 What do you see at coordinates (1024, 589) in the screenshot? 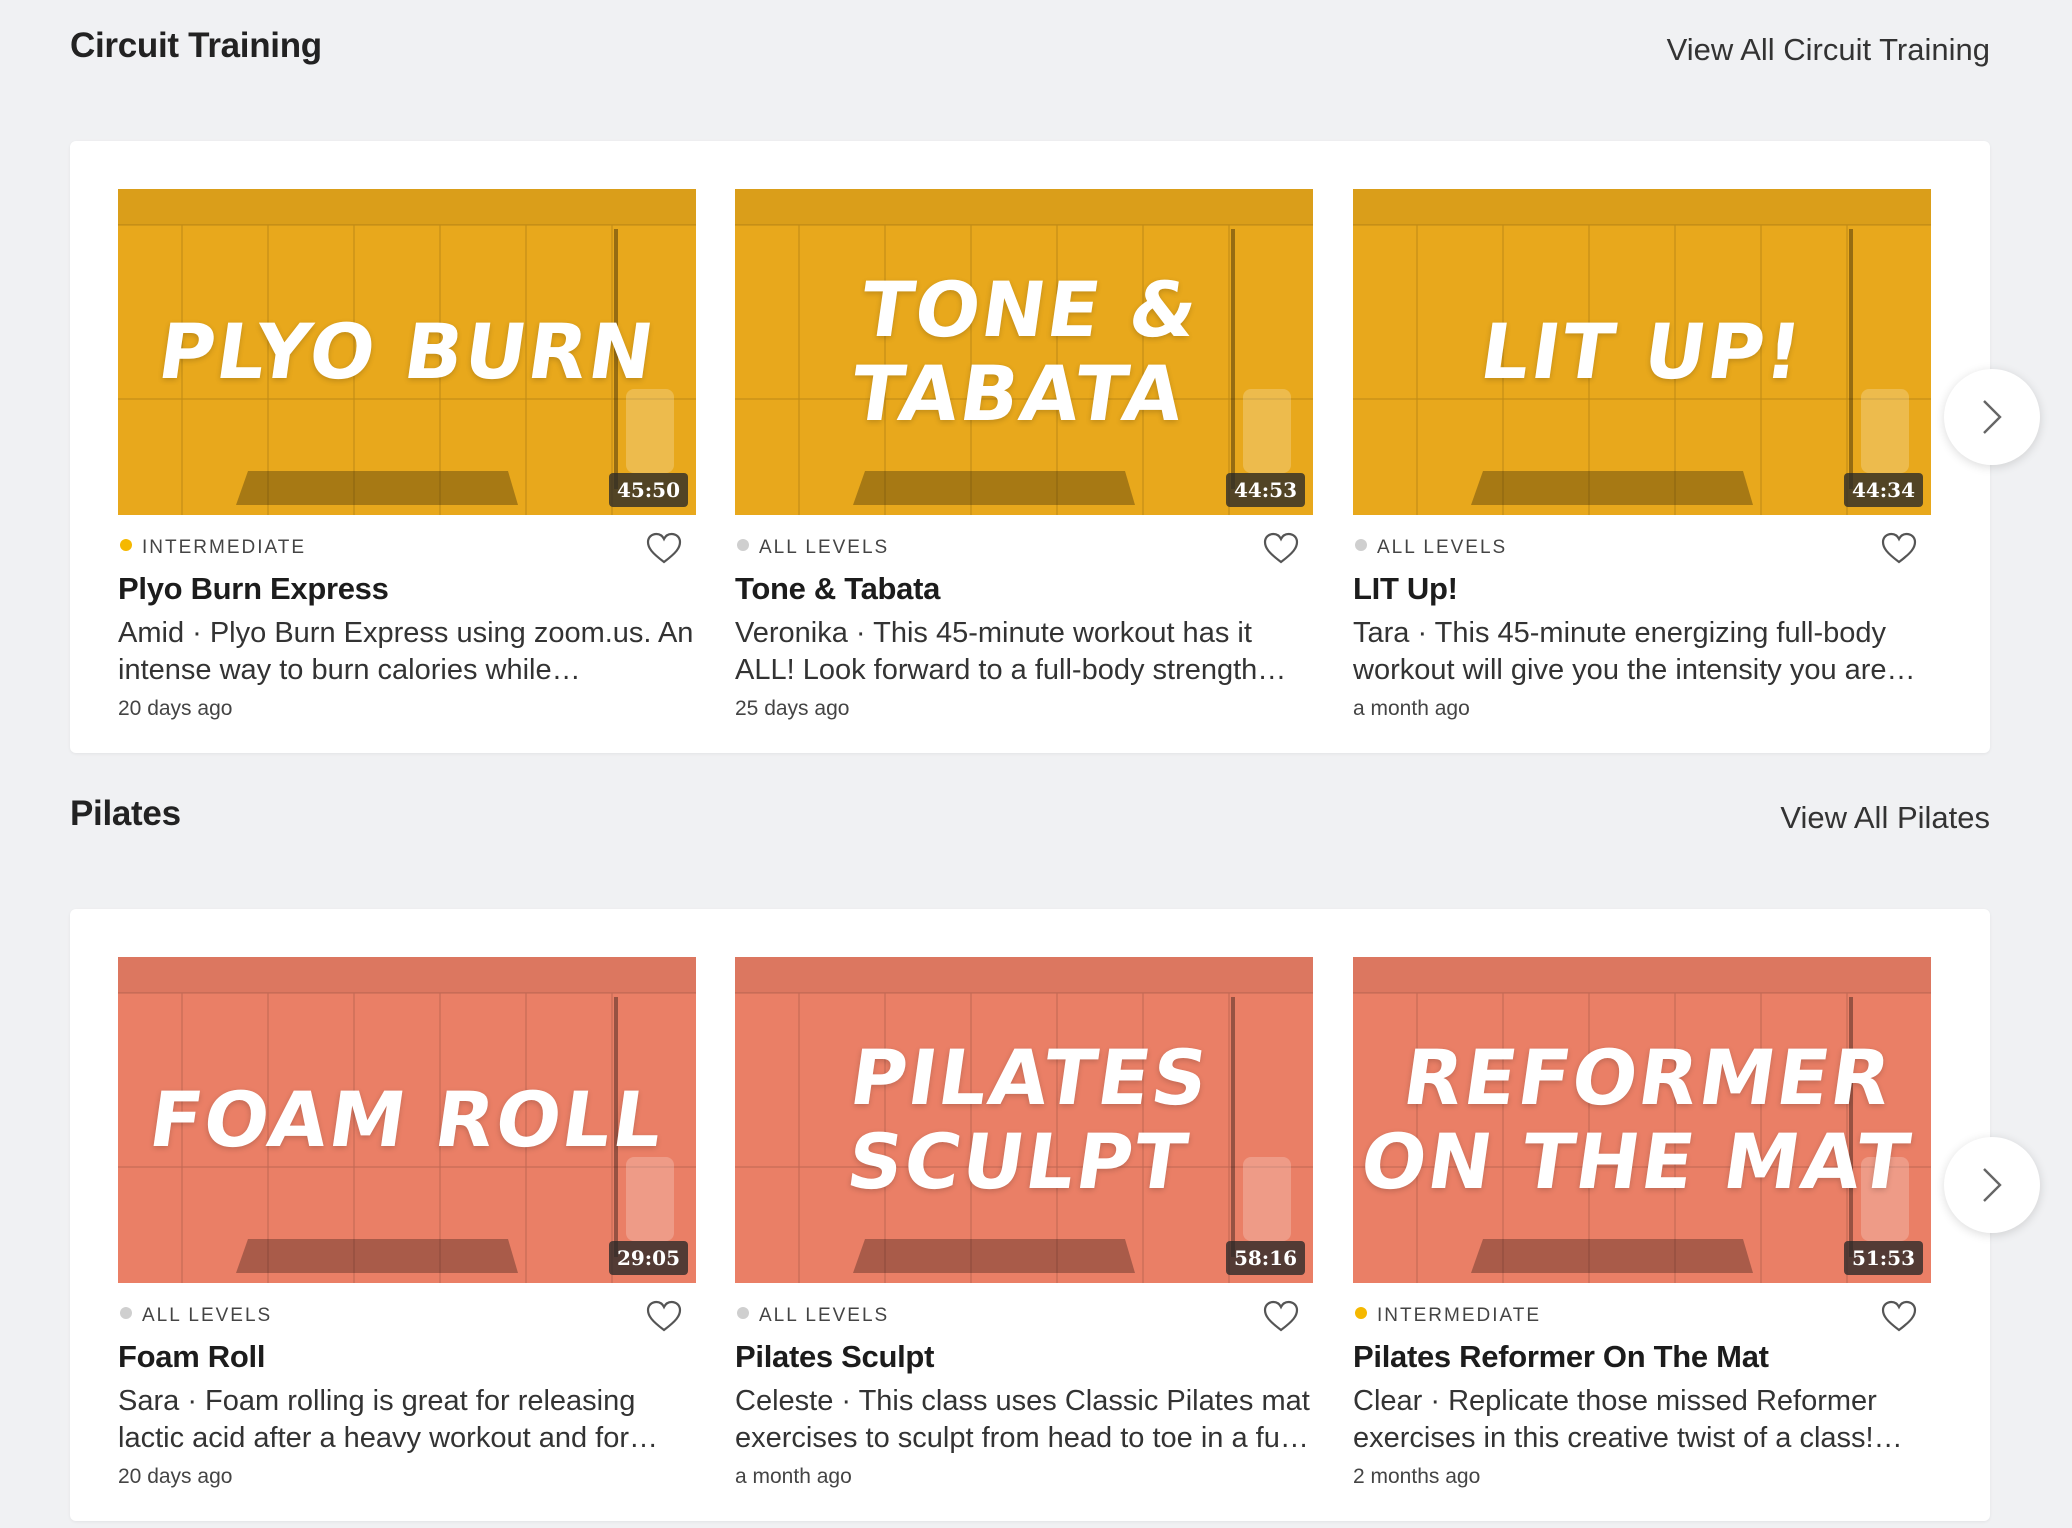
I see `card-title: Tone & Tabata` at bounding box center [1024, 589].